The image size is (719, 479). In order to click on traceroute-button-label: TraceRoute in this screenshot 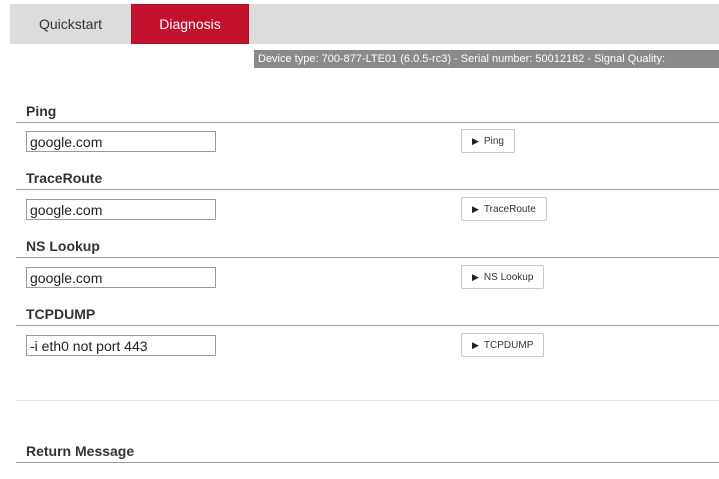, I will do `click(509, 209)`.